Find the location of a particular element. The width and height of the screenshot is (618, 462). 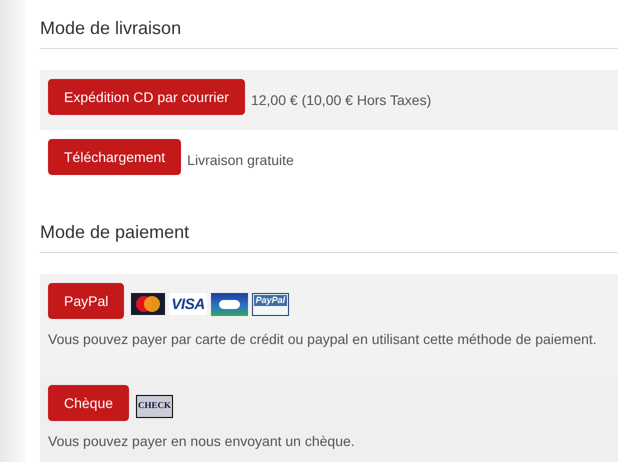

mastercard-logo-icon is located at coordinates (148, 304).